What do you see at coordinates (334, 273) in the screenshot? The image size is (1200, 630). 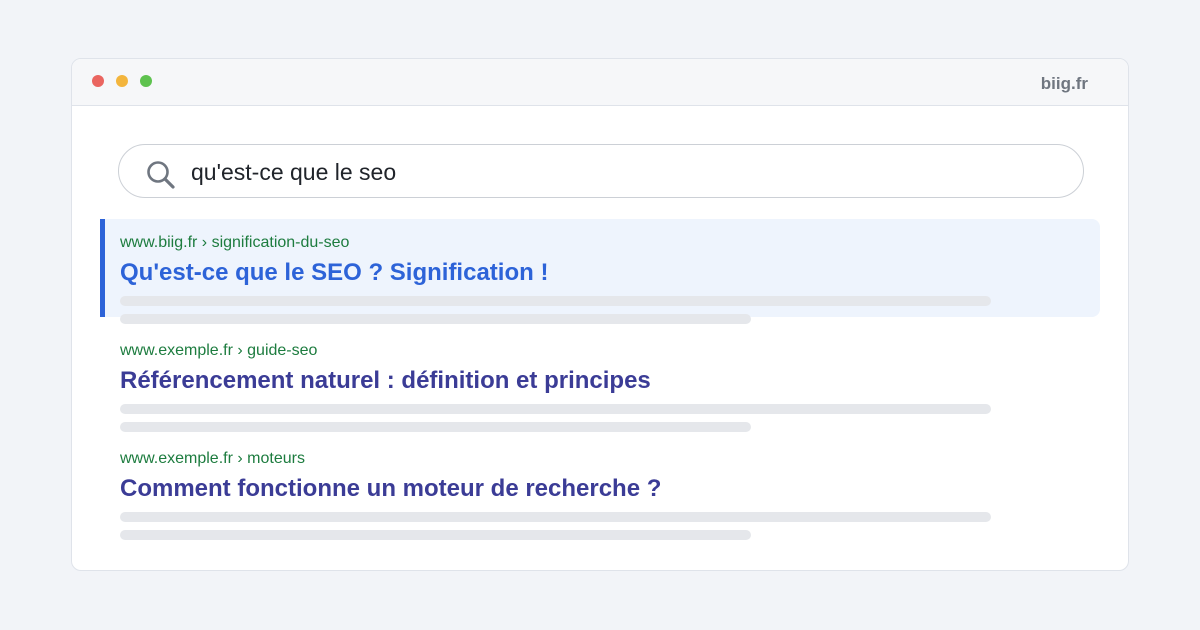 I see `result-title: Qu'est-ce que le SEO ? Signification !` at bounding box center [334, 273].